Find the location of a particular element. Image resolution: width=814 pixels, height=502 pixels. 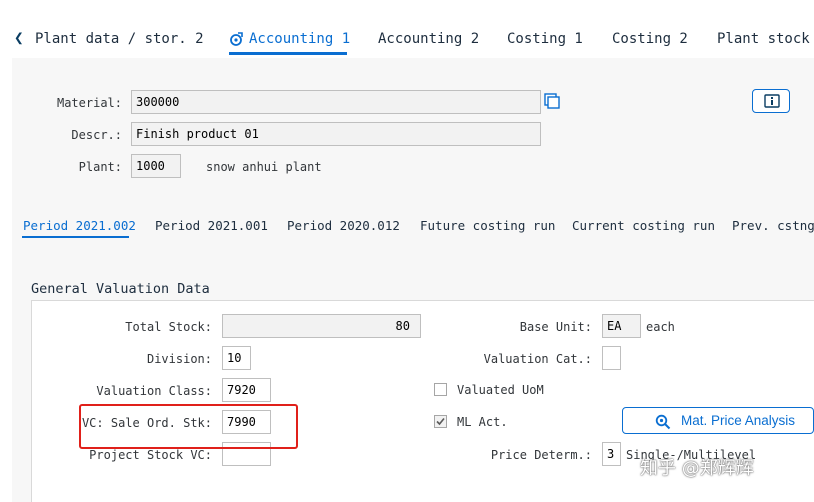

tab-period-2020-012: Period 2020.012 is located at coordinates (343, 225).